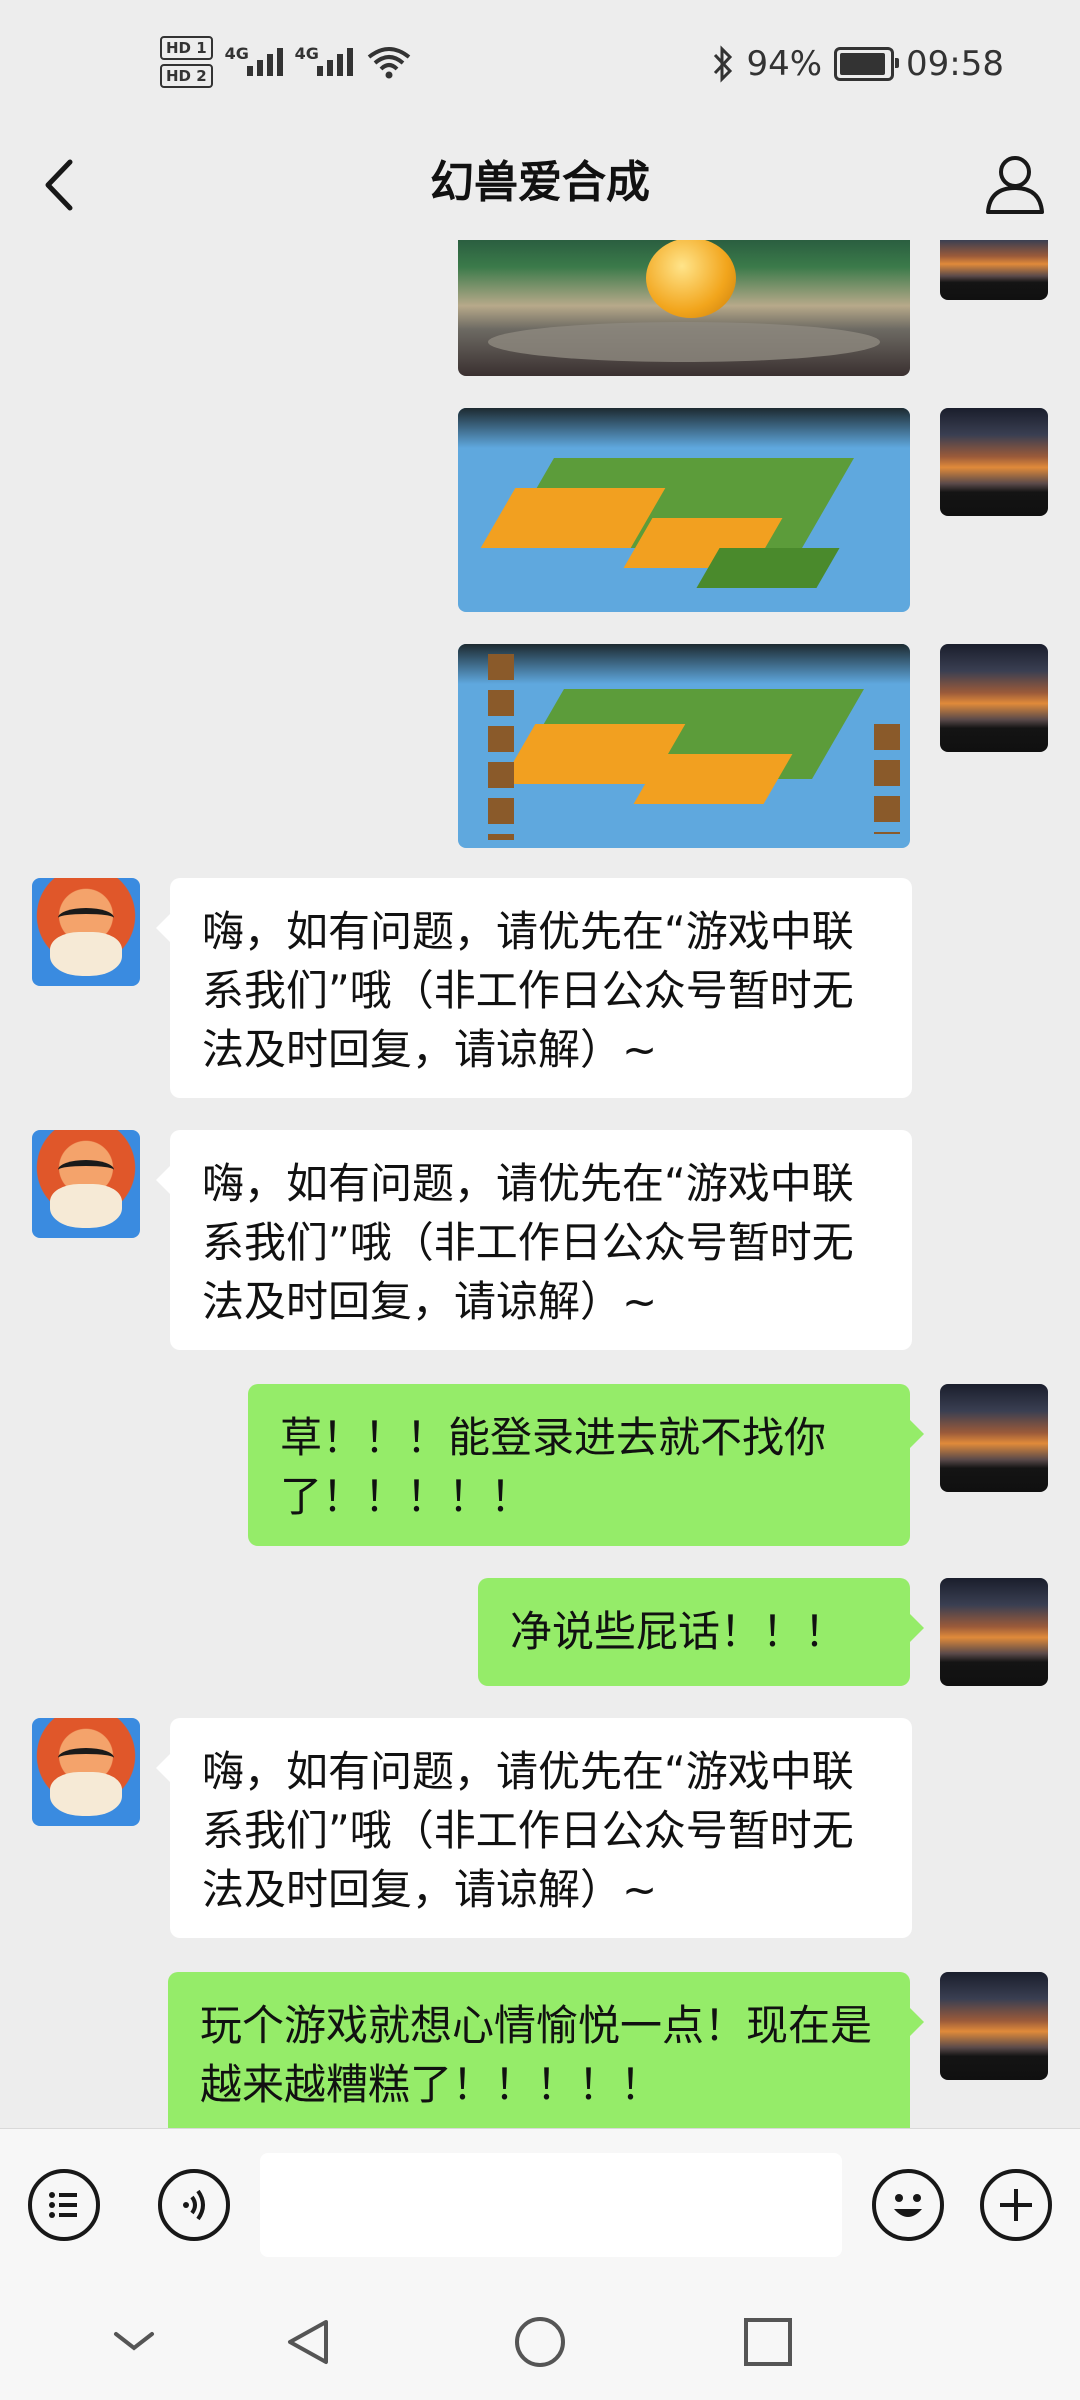  Describe the element at coordinates (684, 746) in the screenshot. I see `image-message-farm-ui` at that location.